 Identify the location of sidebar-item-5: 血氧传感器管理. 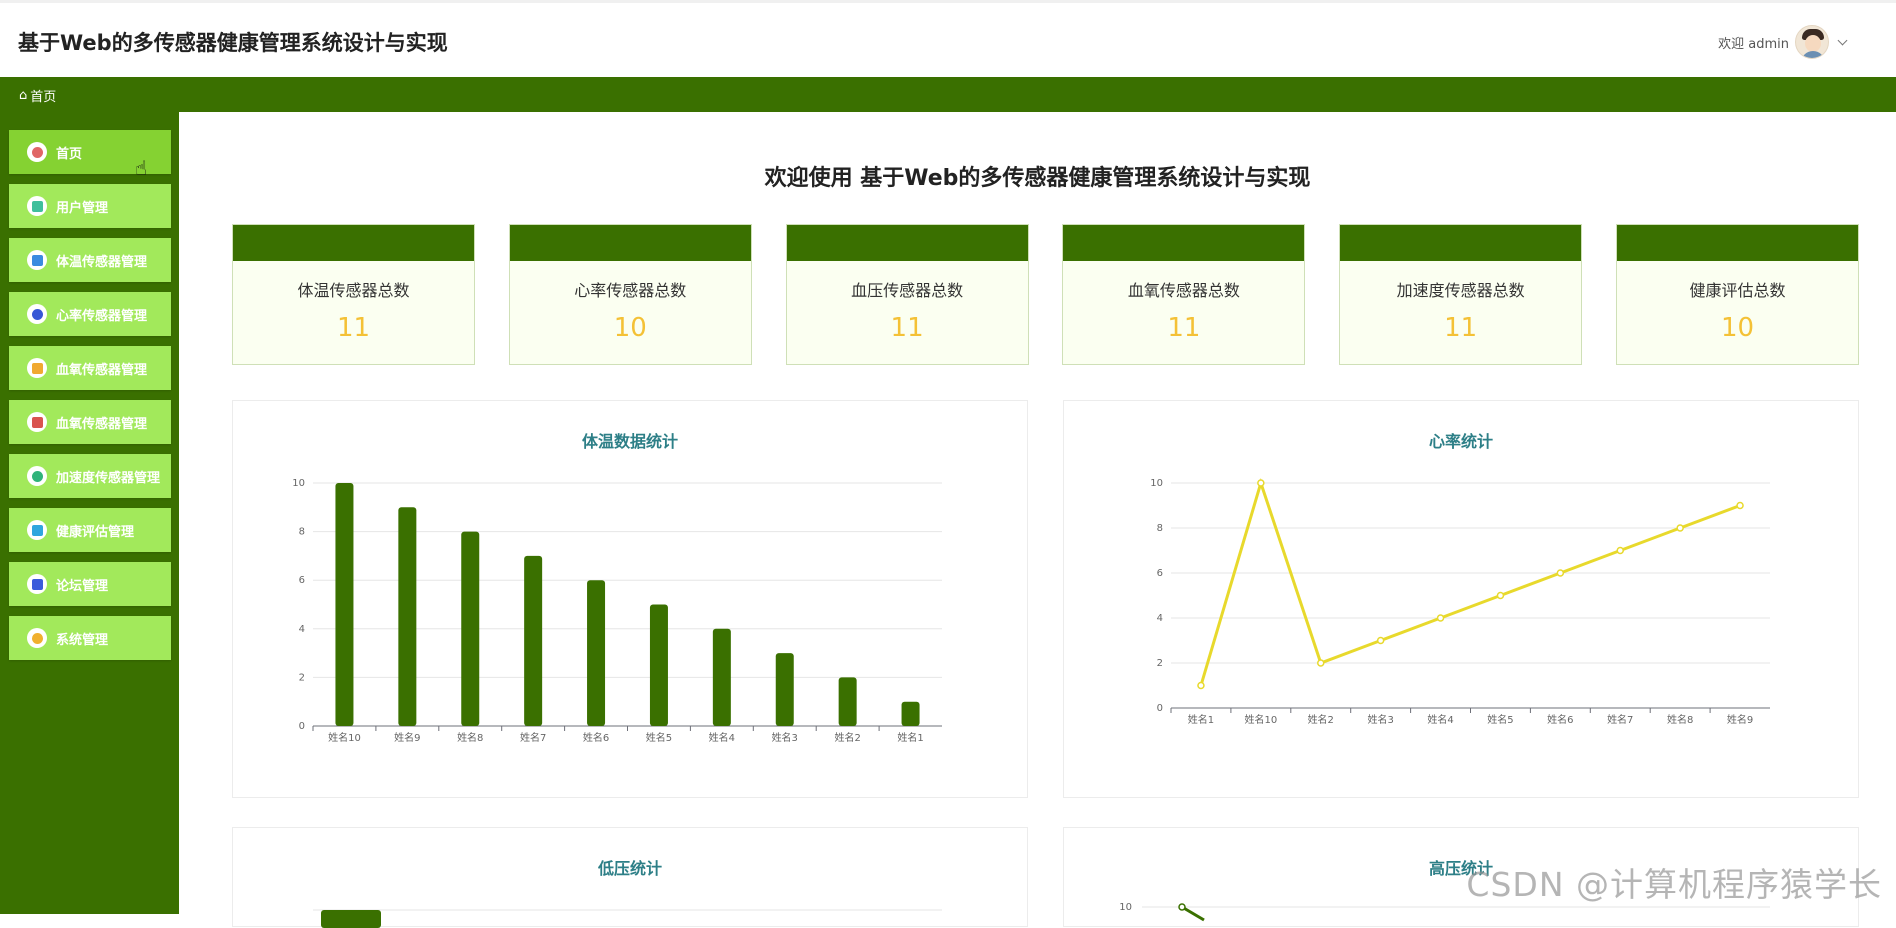
(90, 422).